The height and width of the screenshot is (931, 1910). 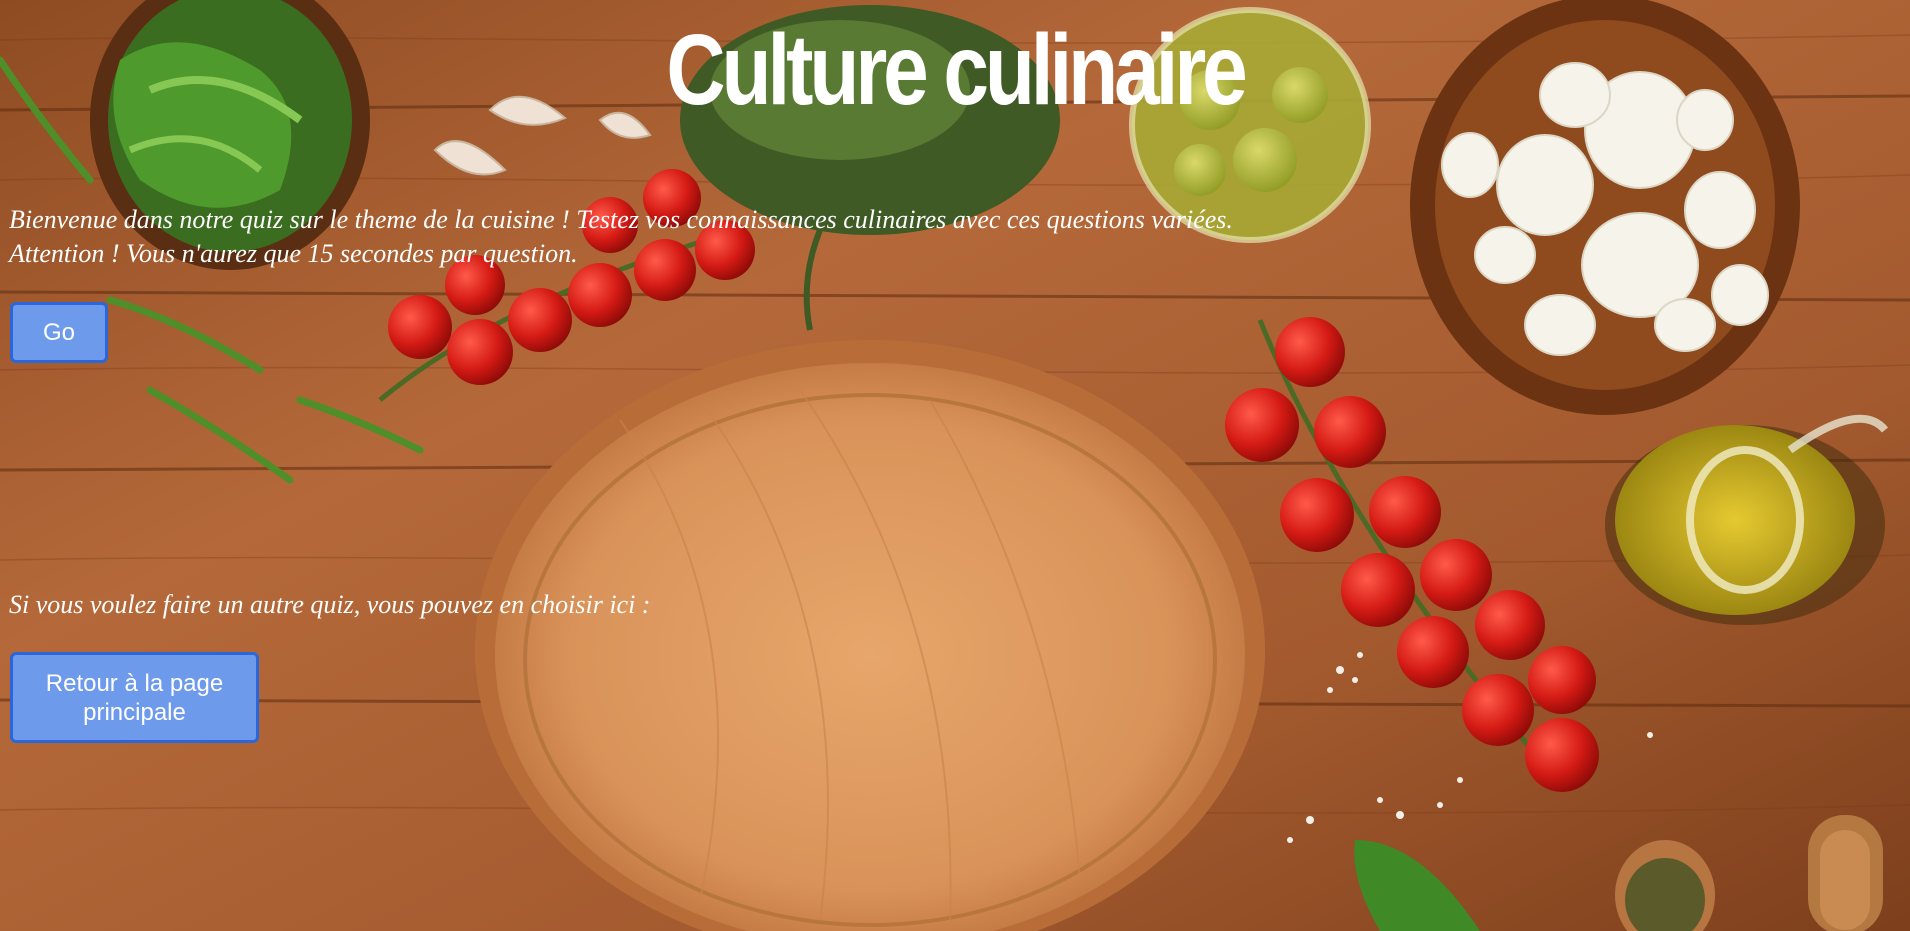 I want to click on back-to-home-button: Retour à la page principale, so click(x=134, y=697).